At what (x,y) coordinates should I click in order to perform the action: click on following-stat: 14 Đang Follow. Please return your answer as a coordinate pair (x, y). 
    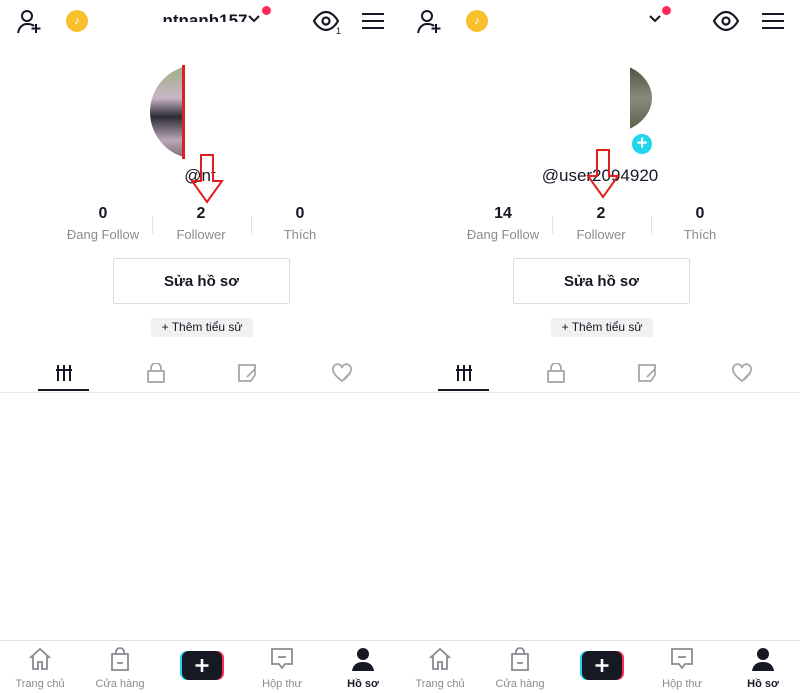
    Looking at the image, I should click on (503, 223).